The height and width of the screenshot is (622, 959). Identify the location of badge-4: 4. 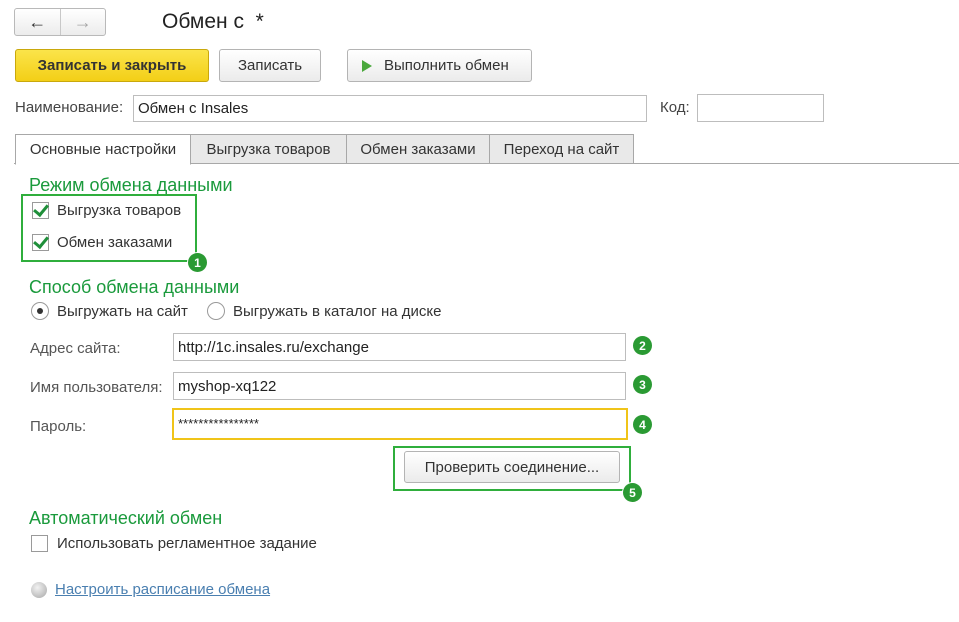
(642, 424).